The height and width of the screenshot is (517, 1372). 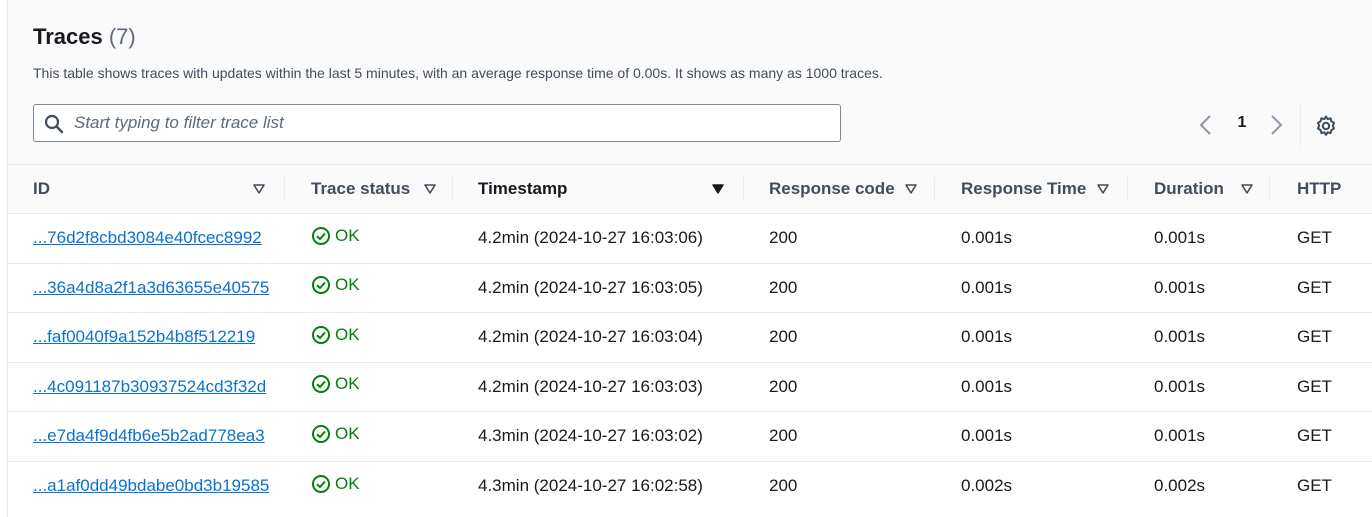 I want to click on search-icon, so click(x=54, y=124).